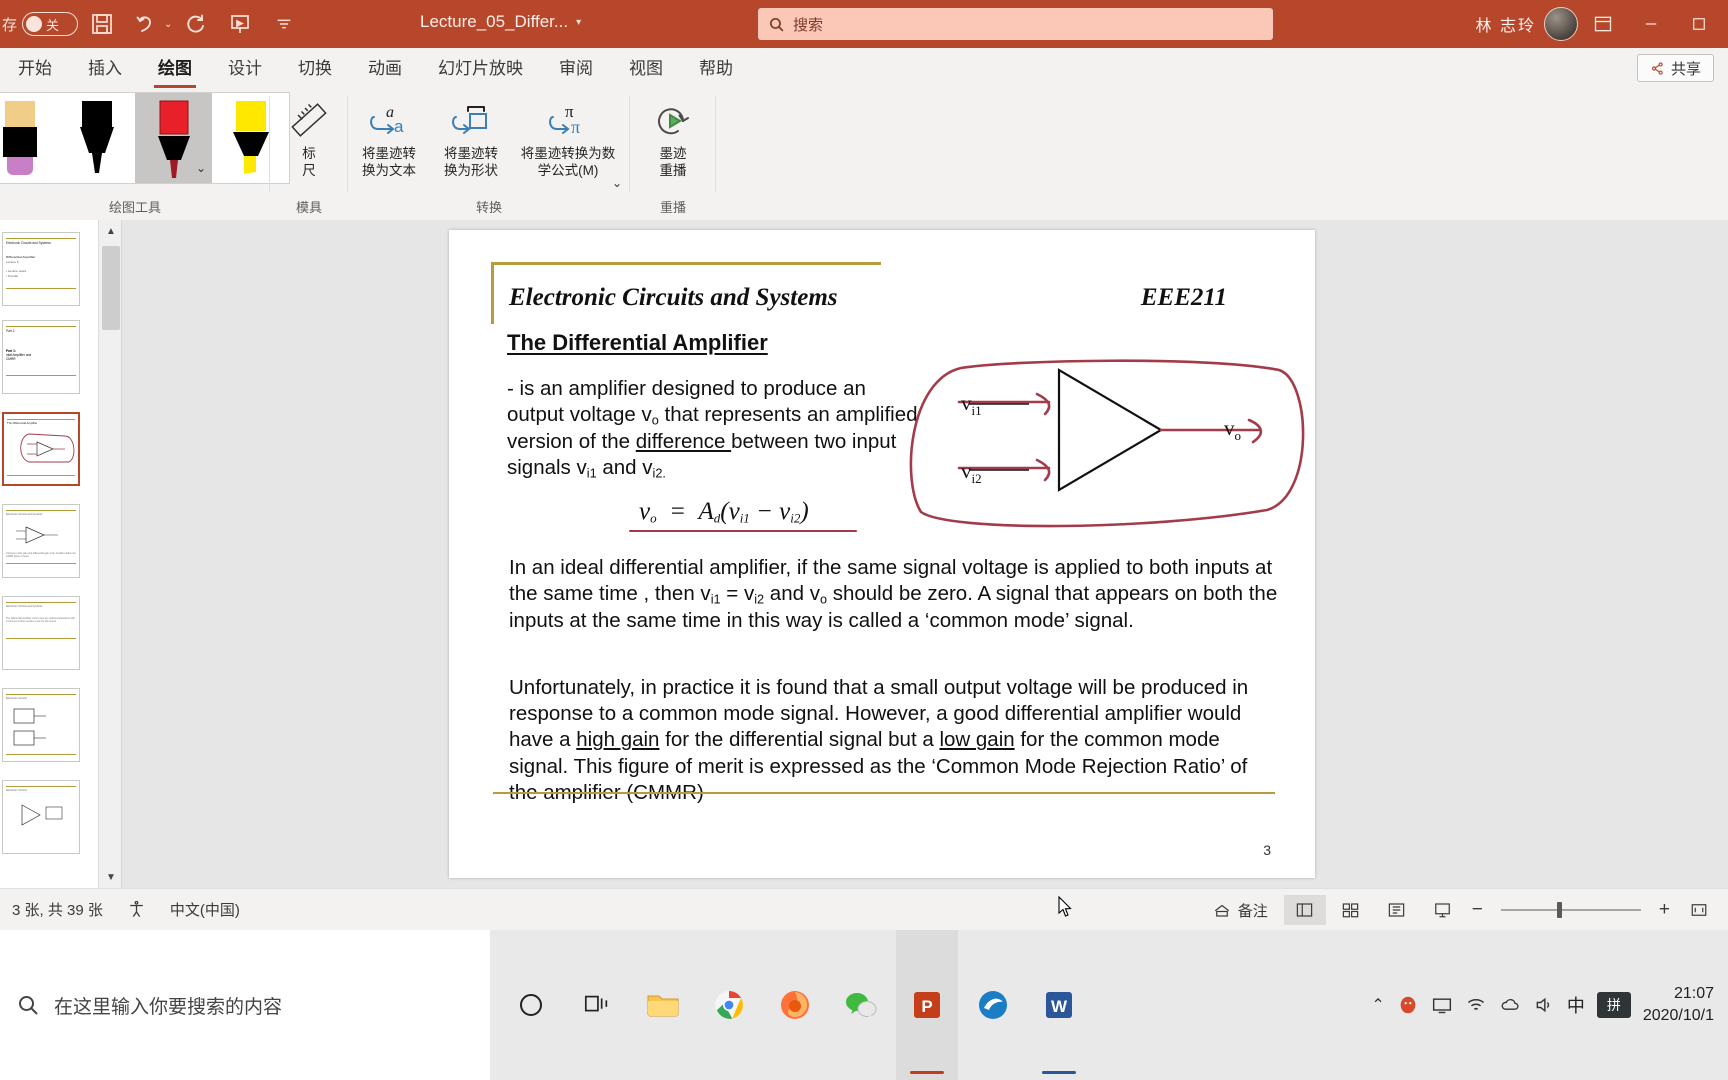 This screenshot has width=1728, height=1080. What do you see at coordinates (716, 69) in the screenshot?
I see `tab-help: 帮助` at bounding box center [716, 69].